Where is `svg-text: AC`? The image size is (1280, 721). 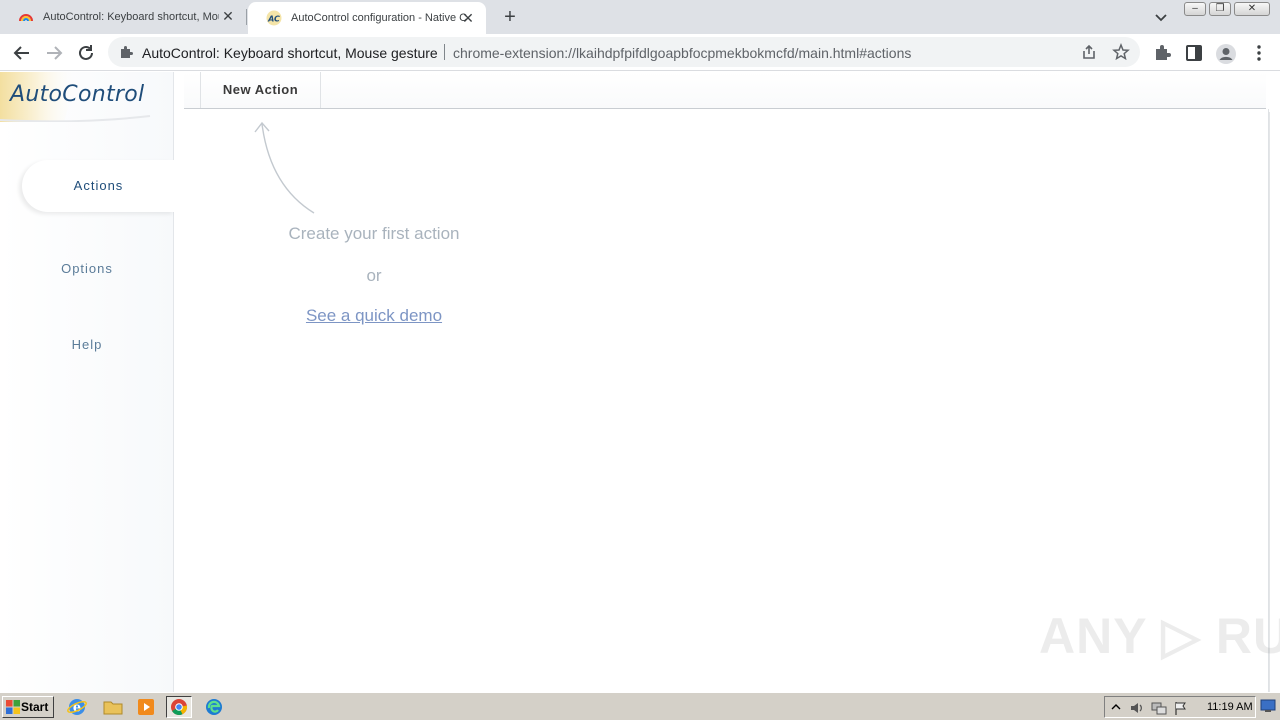 svg-text: AC is located at coordinates (273, 19).